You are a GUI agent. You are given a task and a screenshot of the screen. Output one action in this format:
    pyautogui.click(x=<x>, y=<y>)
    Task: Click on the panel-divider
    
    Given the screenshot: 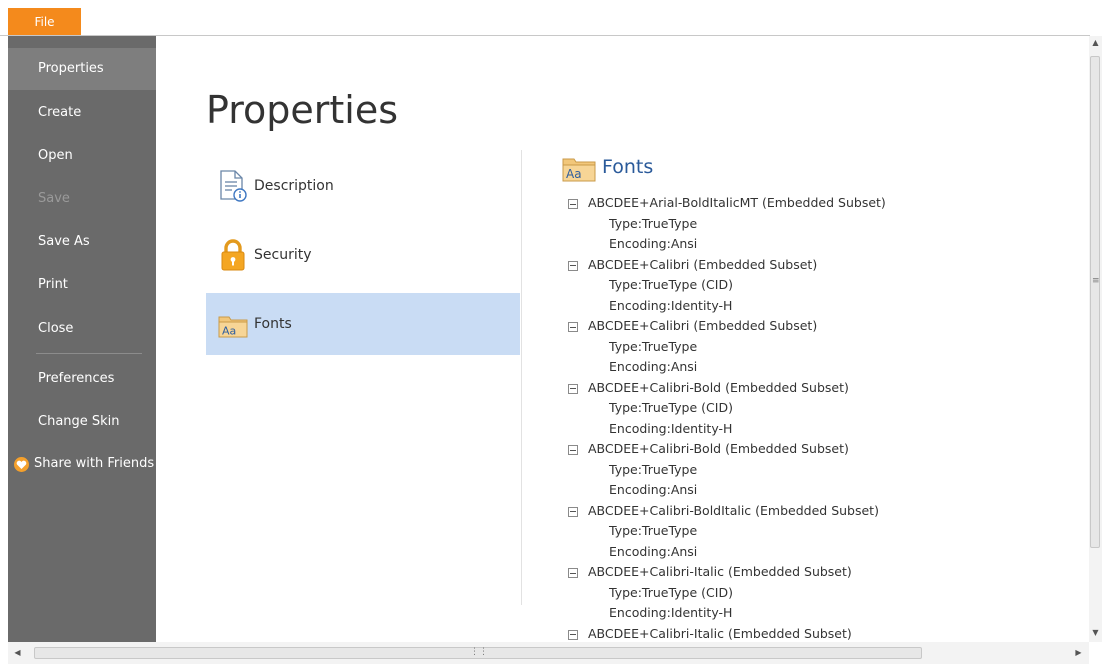 What is the action you would take?
    pyautogui.click(x=521, y=377)
    